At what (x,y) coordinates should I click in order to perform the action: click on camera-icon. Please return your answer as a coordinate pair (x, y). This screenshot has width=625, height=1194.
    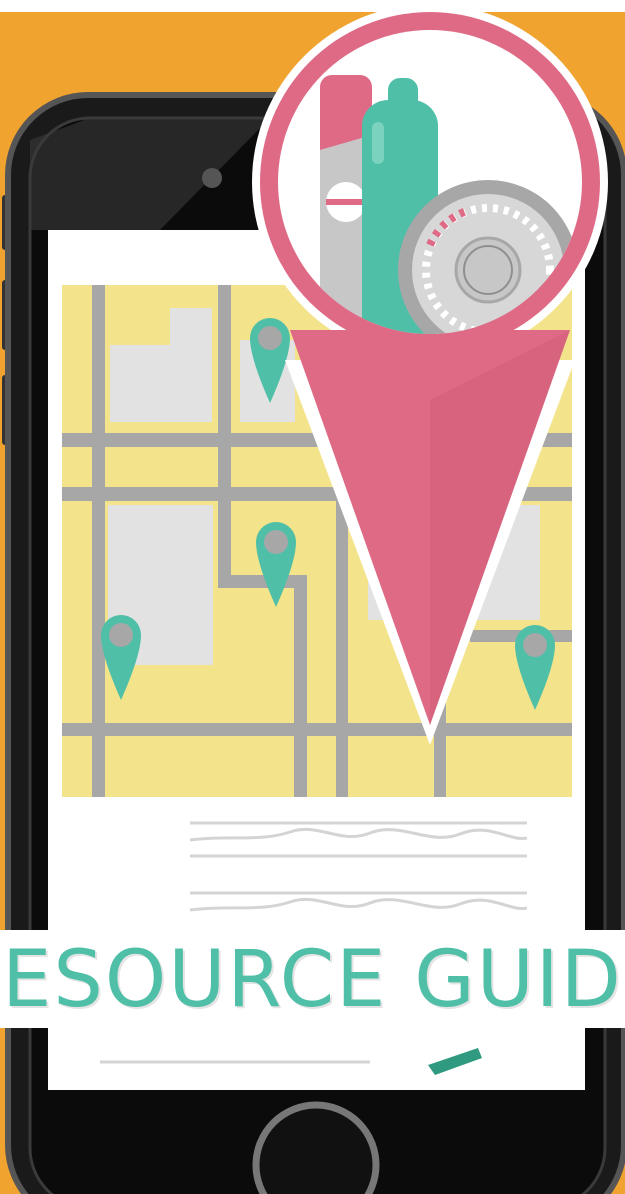
    Looking at the image, I should click on (212, 178).